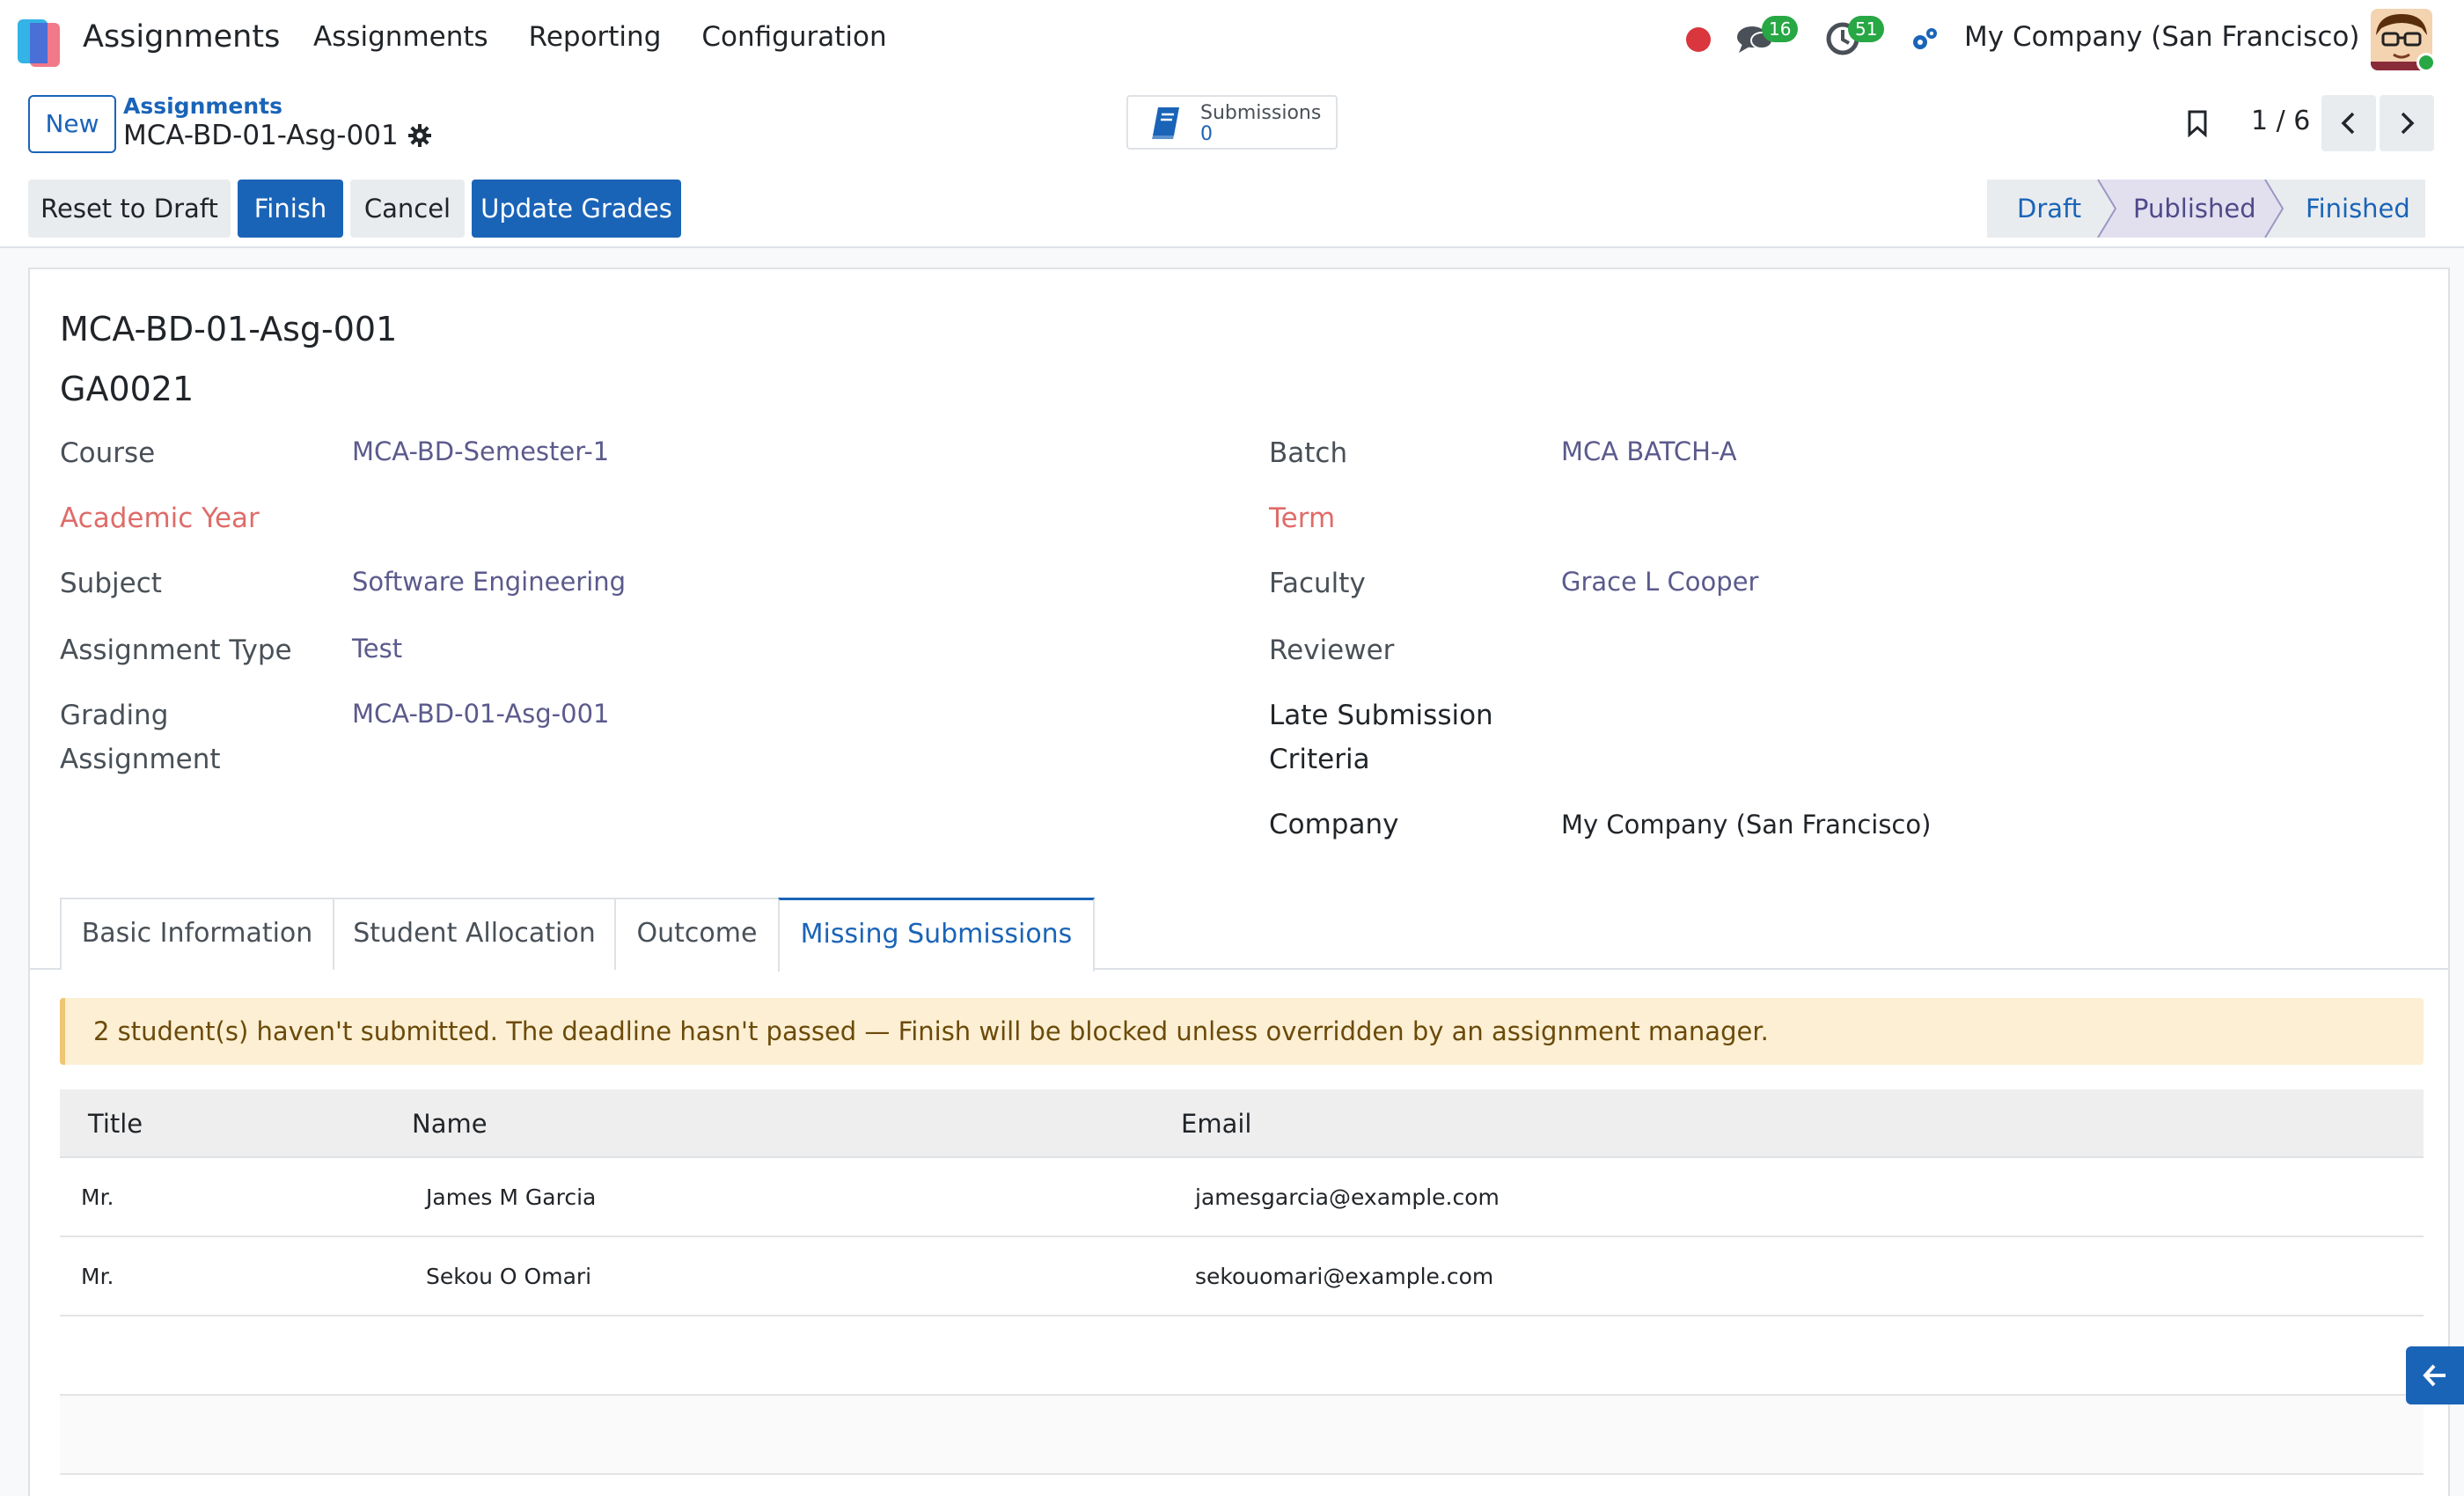  Describe the element at coordinates (2426, 63) in the screenshot. I see `online-status-icon` at that location.